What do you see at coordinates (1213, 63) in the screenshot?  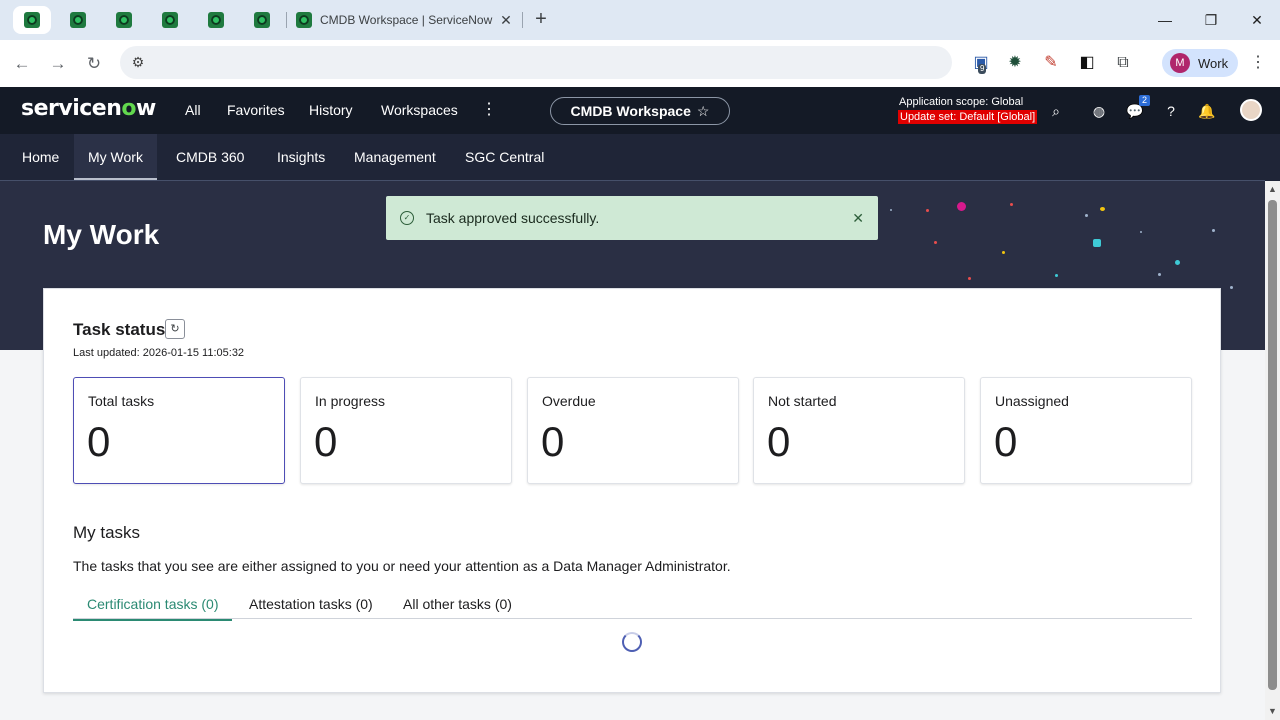 I see `profile-label: Work` at bounding box center [1213, 63].